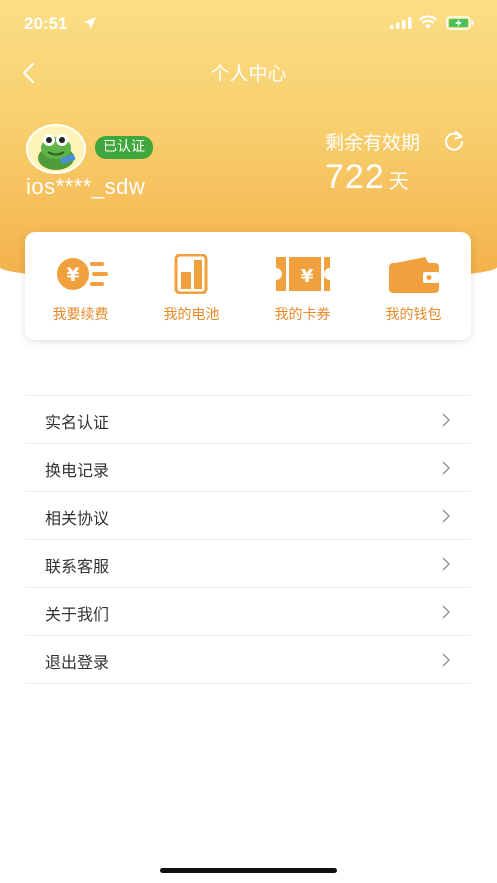 The width and height of the screenshot is (497, 883). Describe the element at coordinates (124, 147) in the screenshot. I see `verified-badge: 已认证` at that location.